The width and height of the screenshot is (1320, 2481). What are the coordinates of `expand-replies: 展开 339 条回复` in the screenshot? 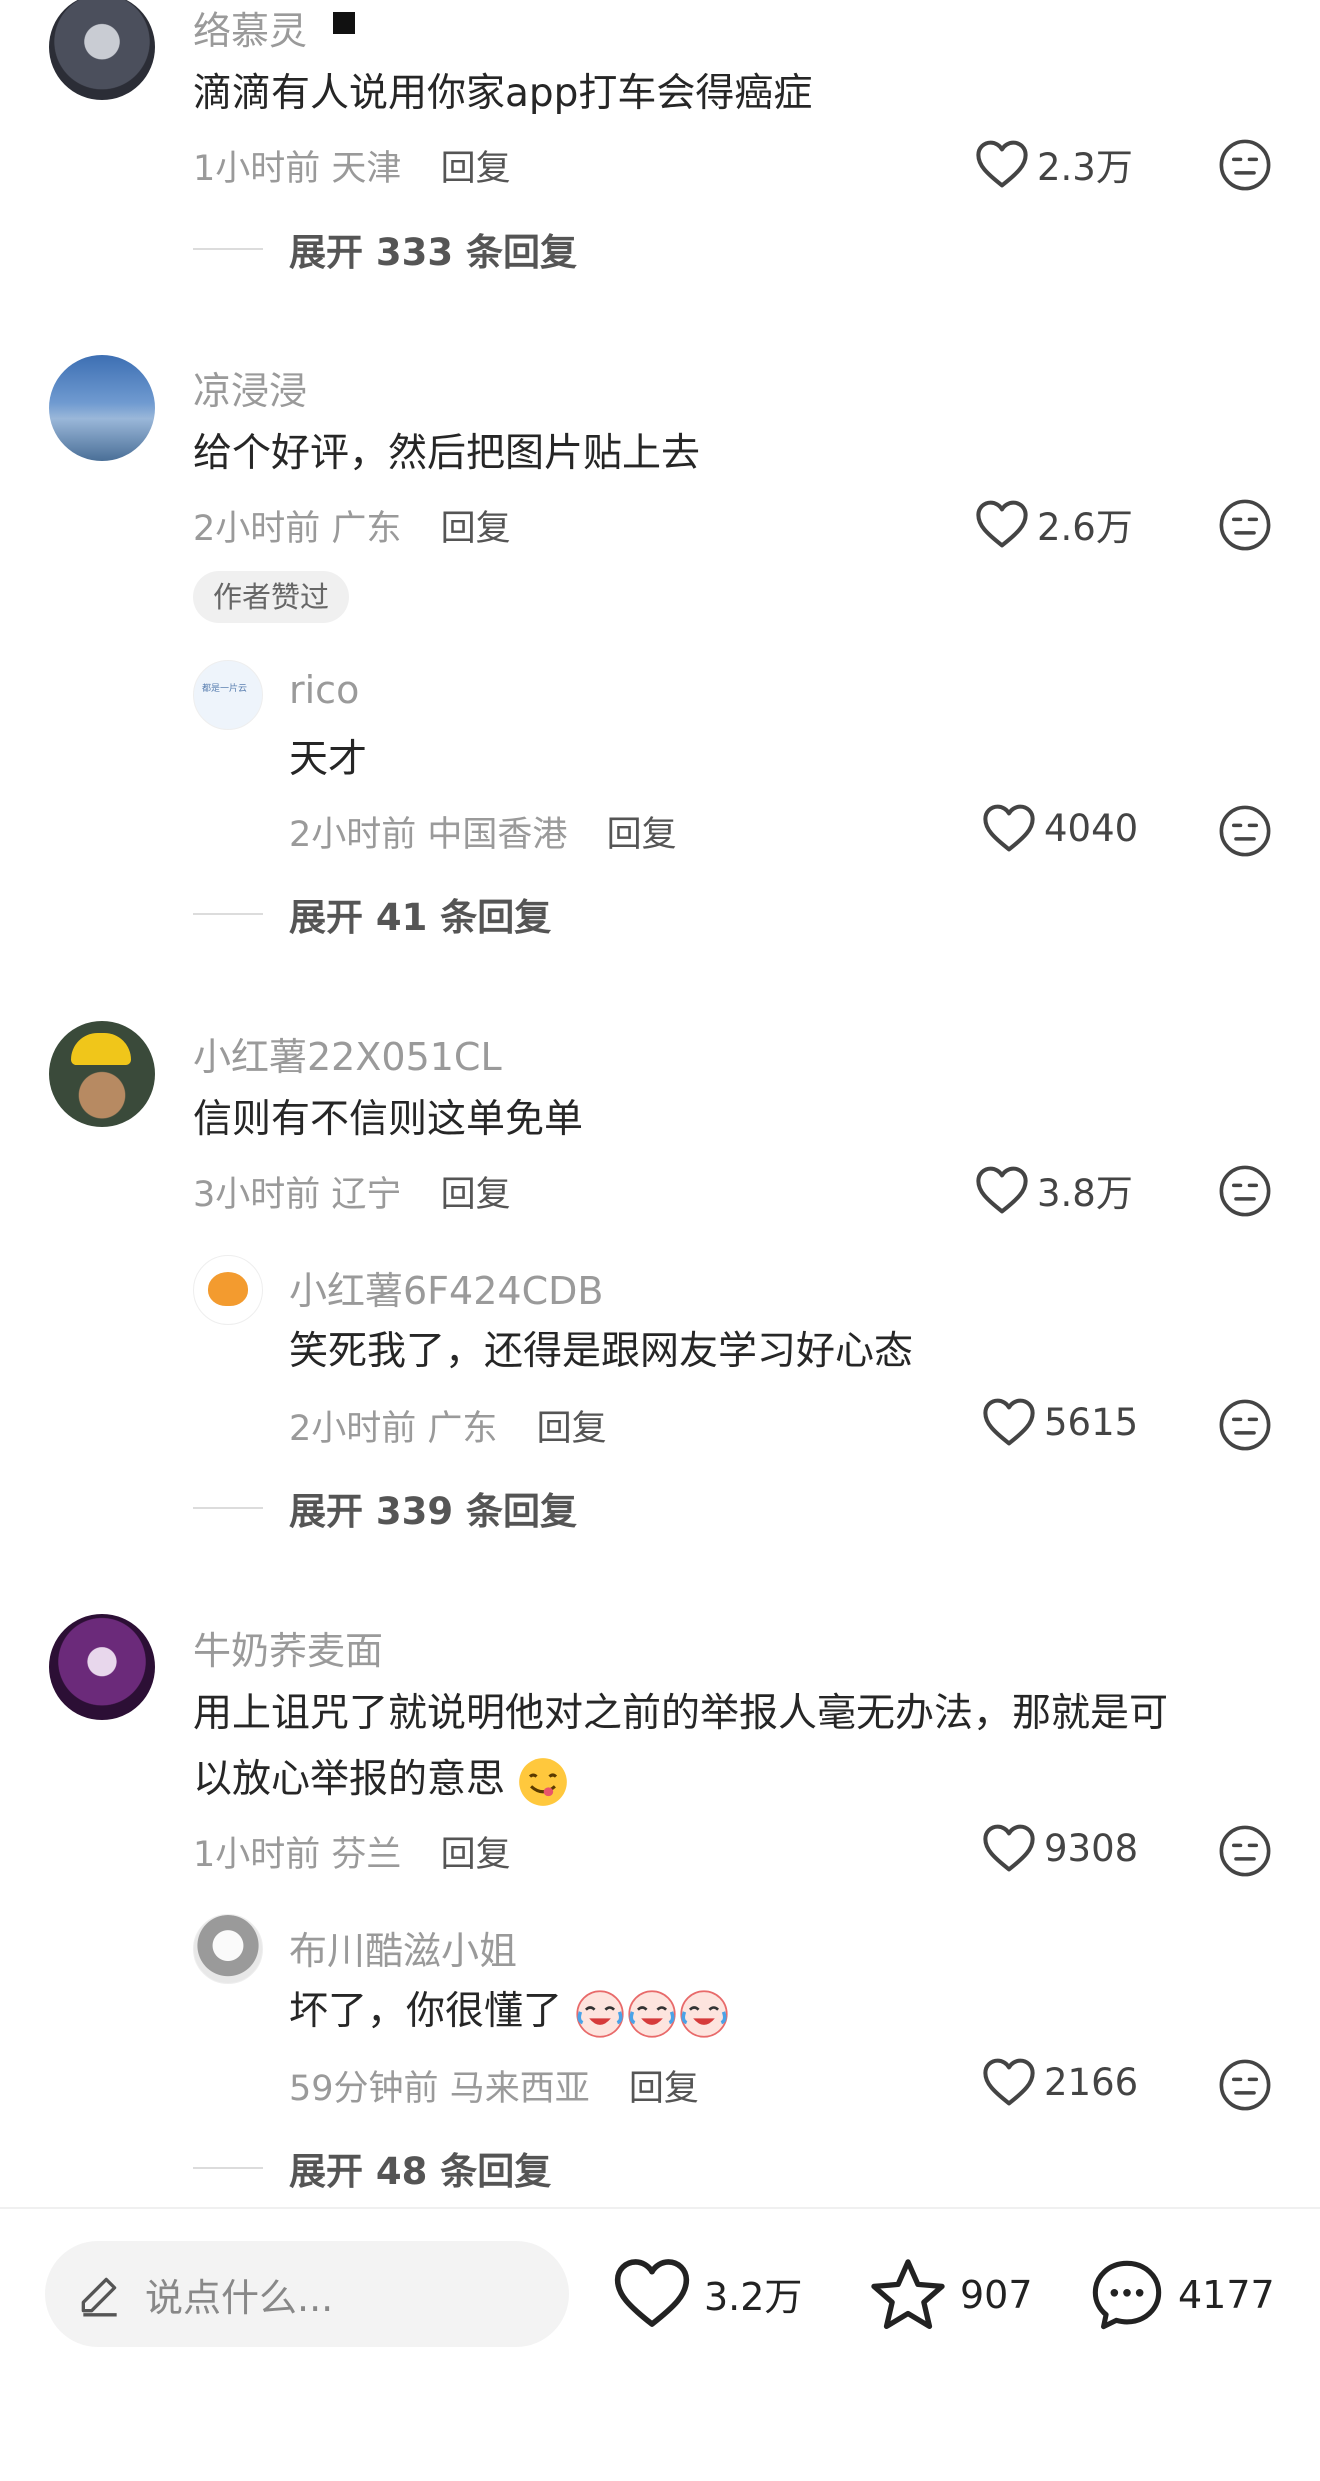 It's located at (385, 1508).